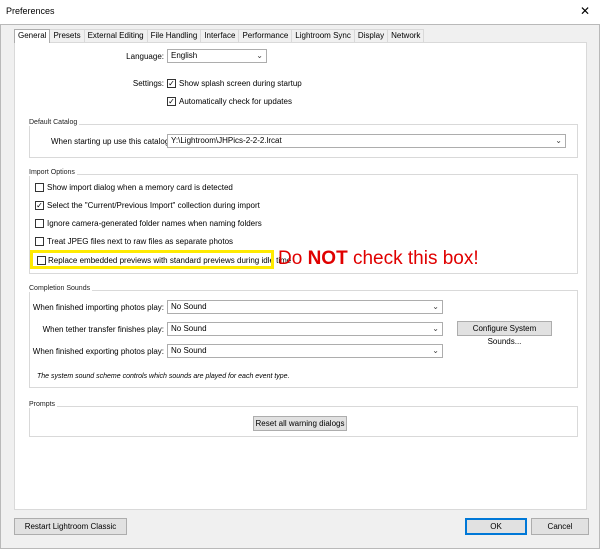 Image resolution: width=600 pixels, height=549 pixels. I want to click on annotation-bold: NOT, so click(327, 258).